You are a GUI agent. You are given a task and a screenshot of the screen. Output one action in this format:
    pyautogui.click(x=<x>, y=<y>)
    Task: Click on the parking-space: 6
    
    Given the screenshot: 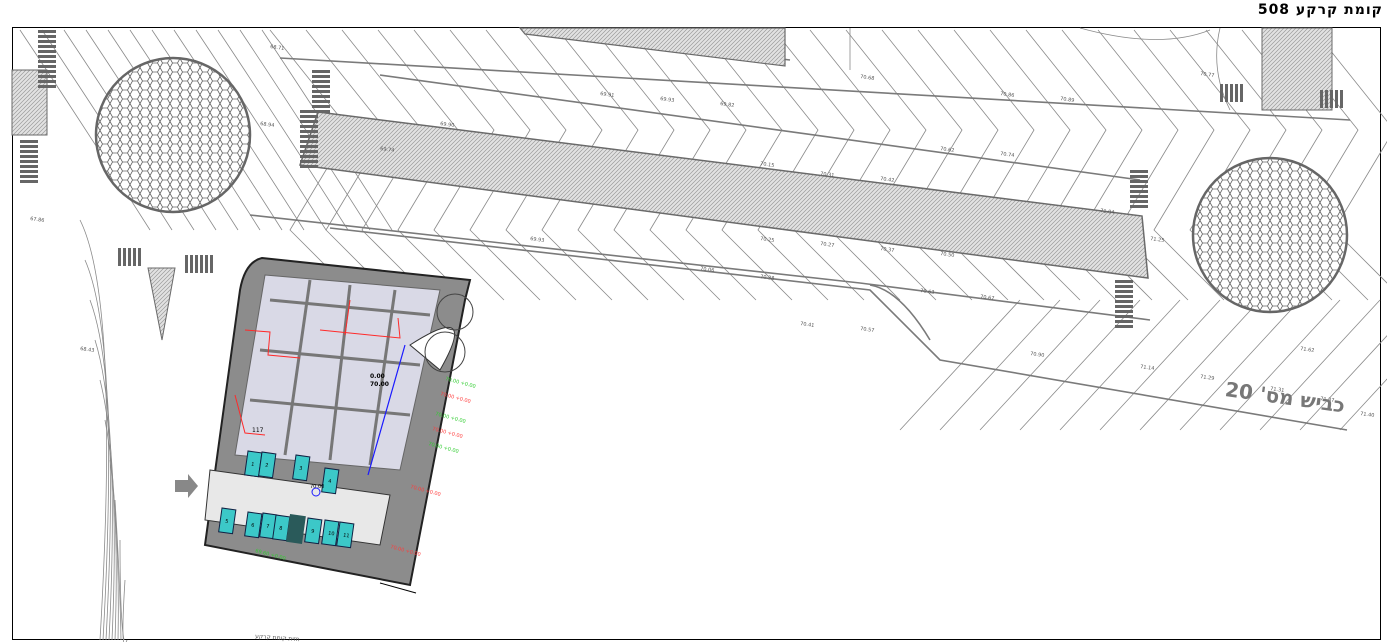 What is the action you would take?
    pyautogui.click(x=253, y=525)
    